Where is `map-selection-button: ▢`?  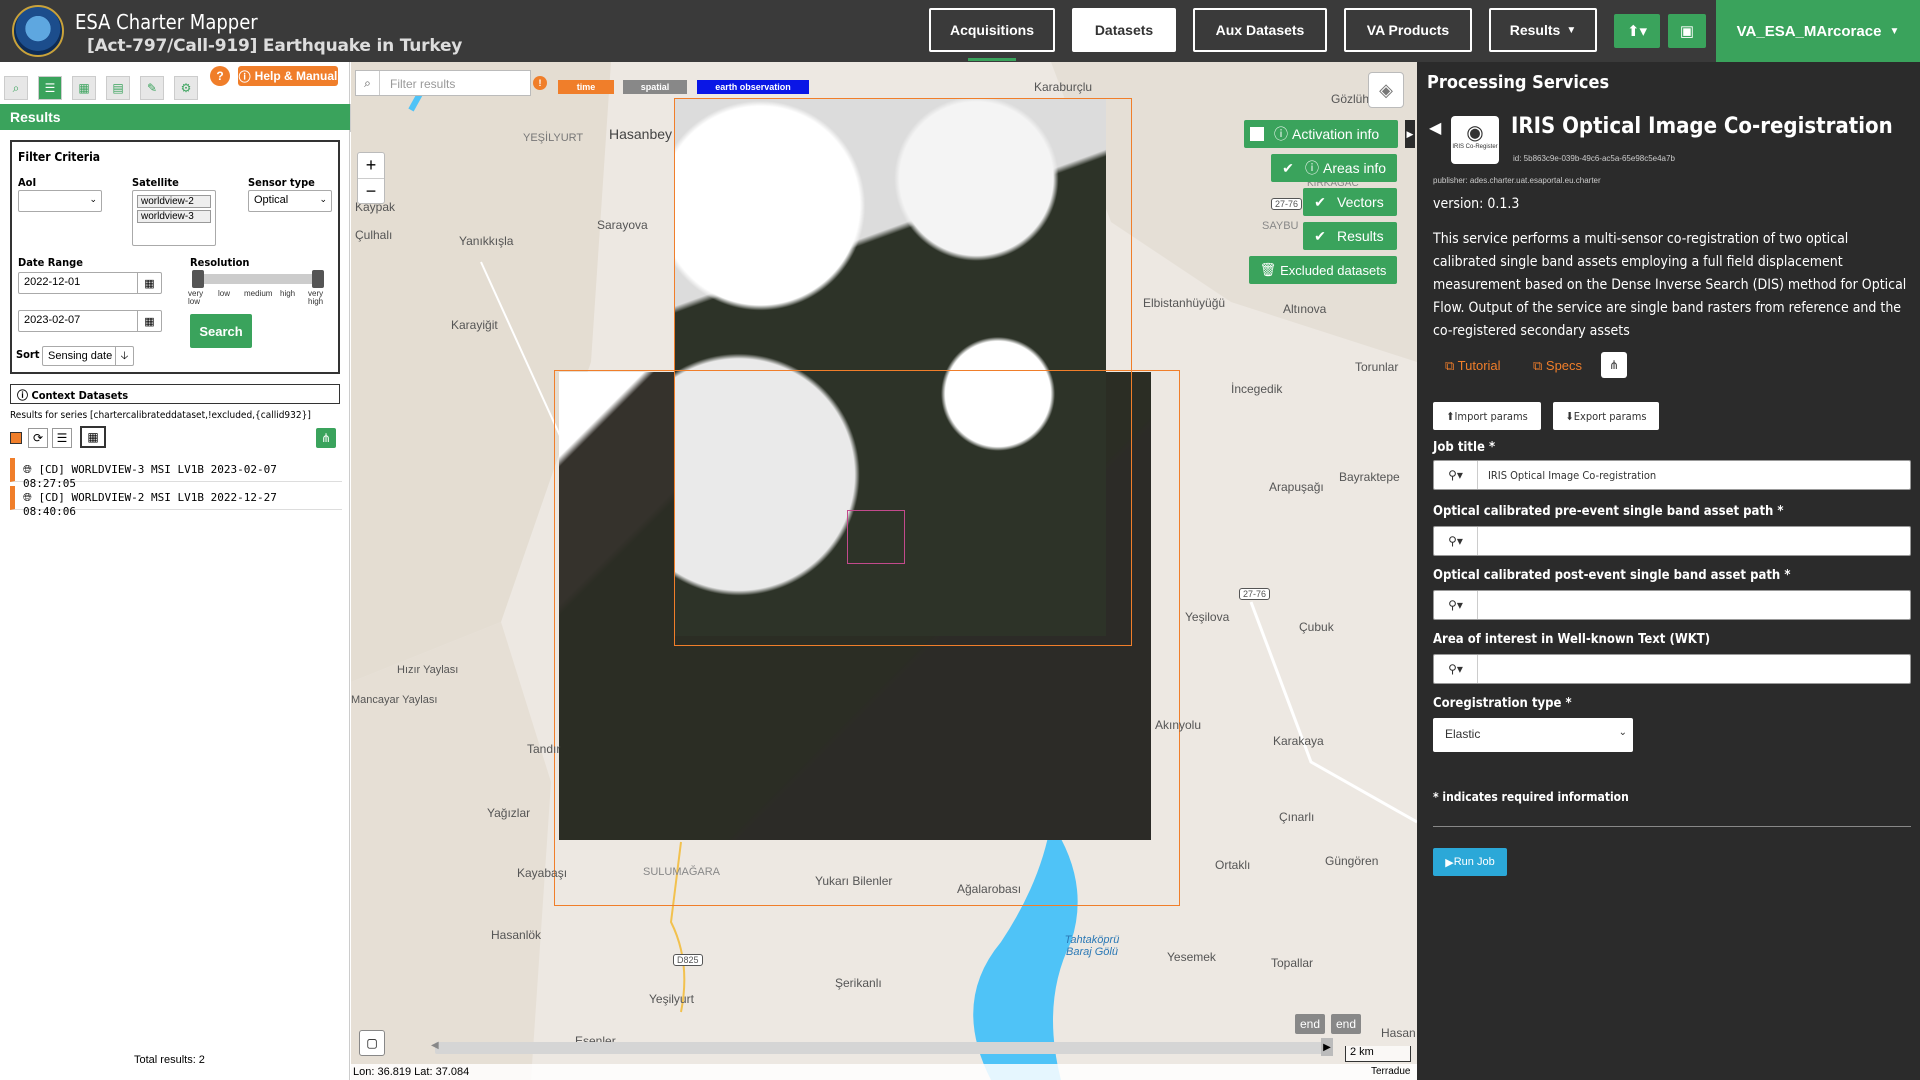 map-selection-button: ▢ is located at coordinates (372, 1043).